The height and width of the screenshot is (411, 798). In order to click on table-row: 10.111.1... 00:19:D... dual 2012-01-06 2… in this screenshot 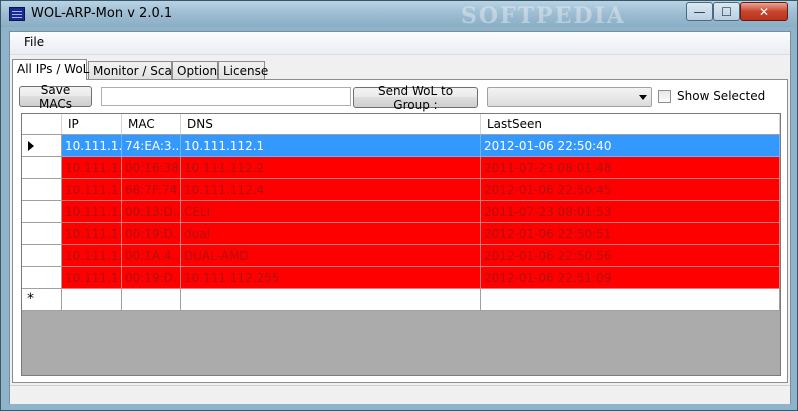, I will do `click(421, 234)`.